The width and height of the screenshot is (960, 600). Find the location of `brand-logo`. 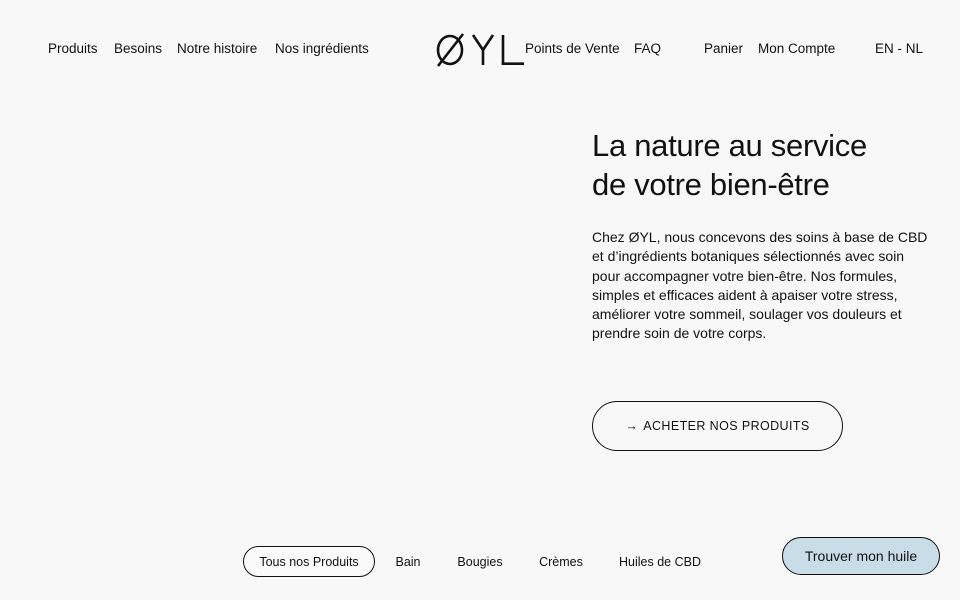

brand-logo is located at coordinates (481, 52).